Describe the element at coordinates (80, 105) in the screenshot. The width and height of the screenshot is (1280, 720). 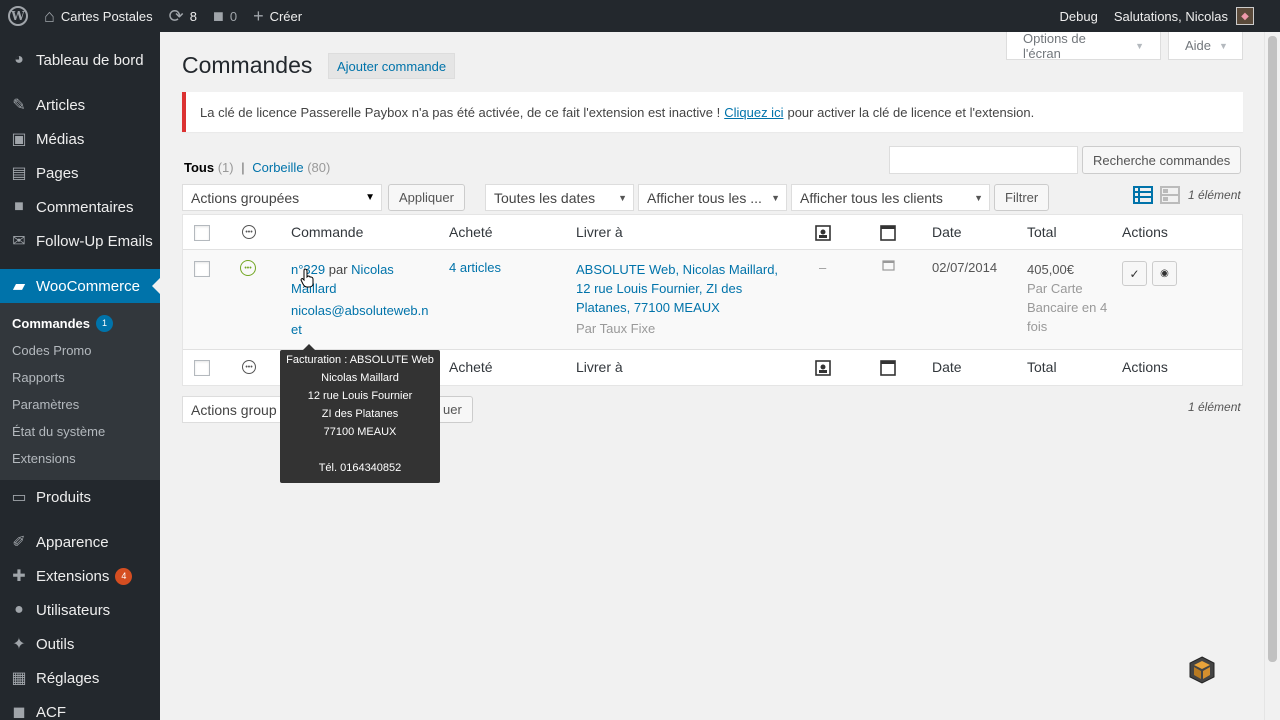
I see `menu-articles: ✎ Articles` at that location.